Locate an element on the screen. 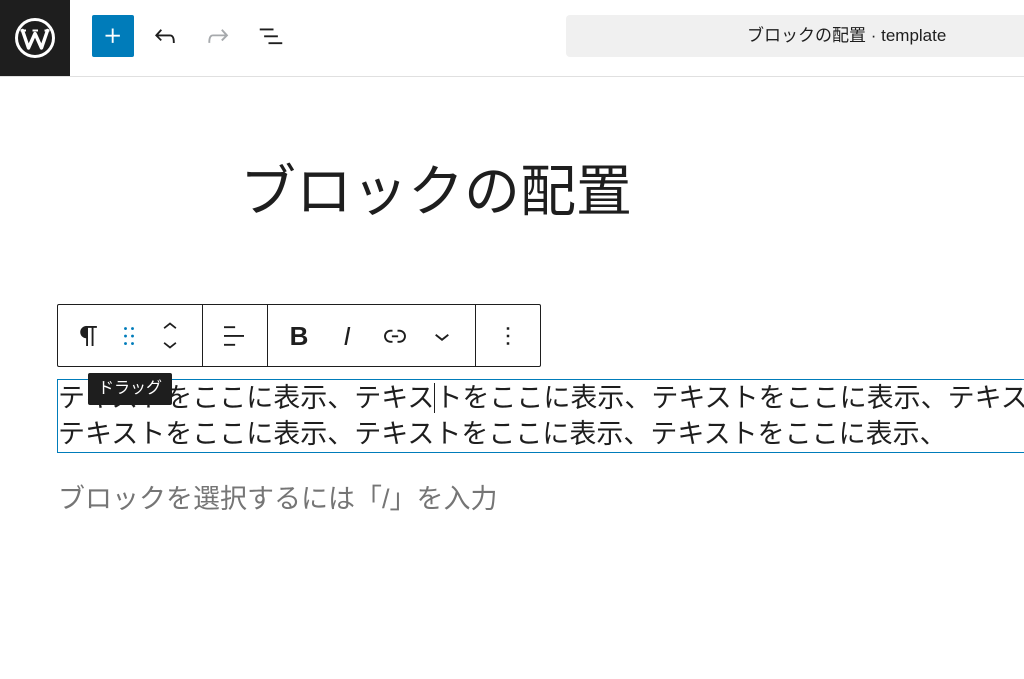 The image size is (1024, 679). move-down-button is located at coordinates (170, 350).